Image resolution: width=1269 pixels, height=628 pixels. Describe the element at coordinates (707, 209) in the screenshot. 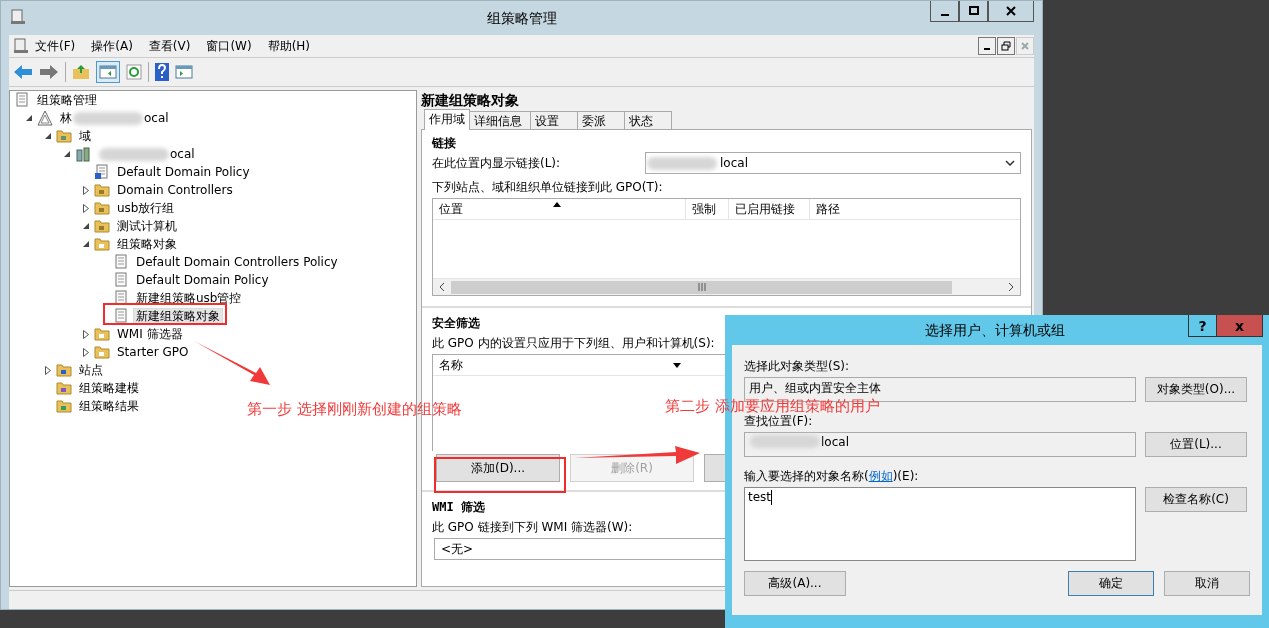

I see `column-header: 强制` at that location.